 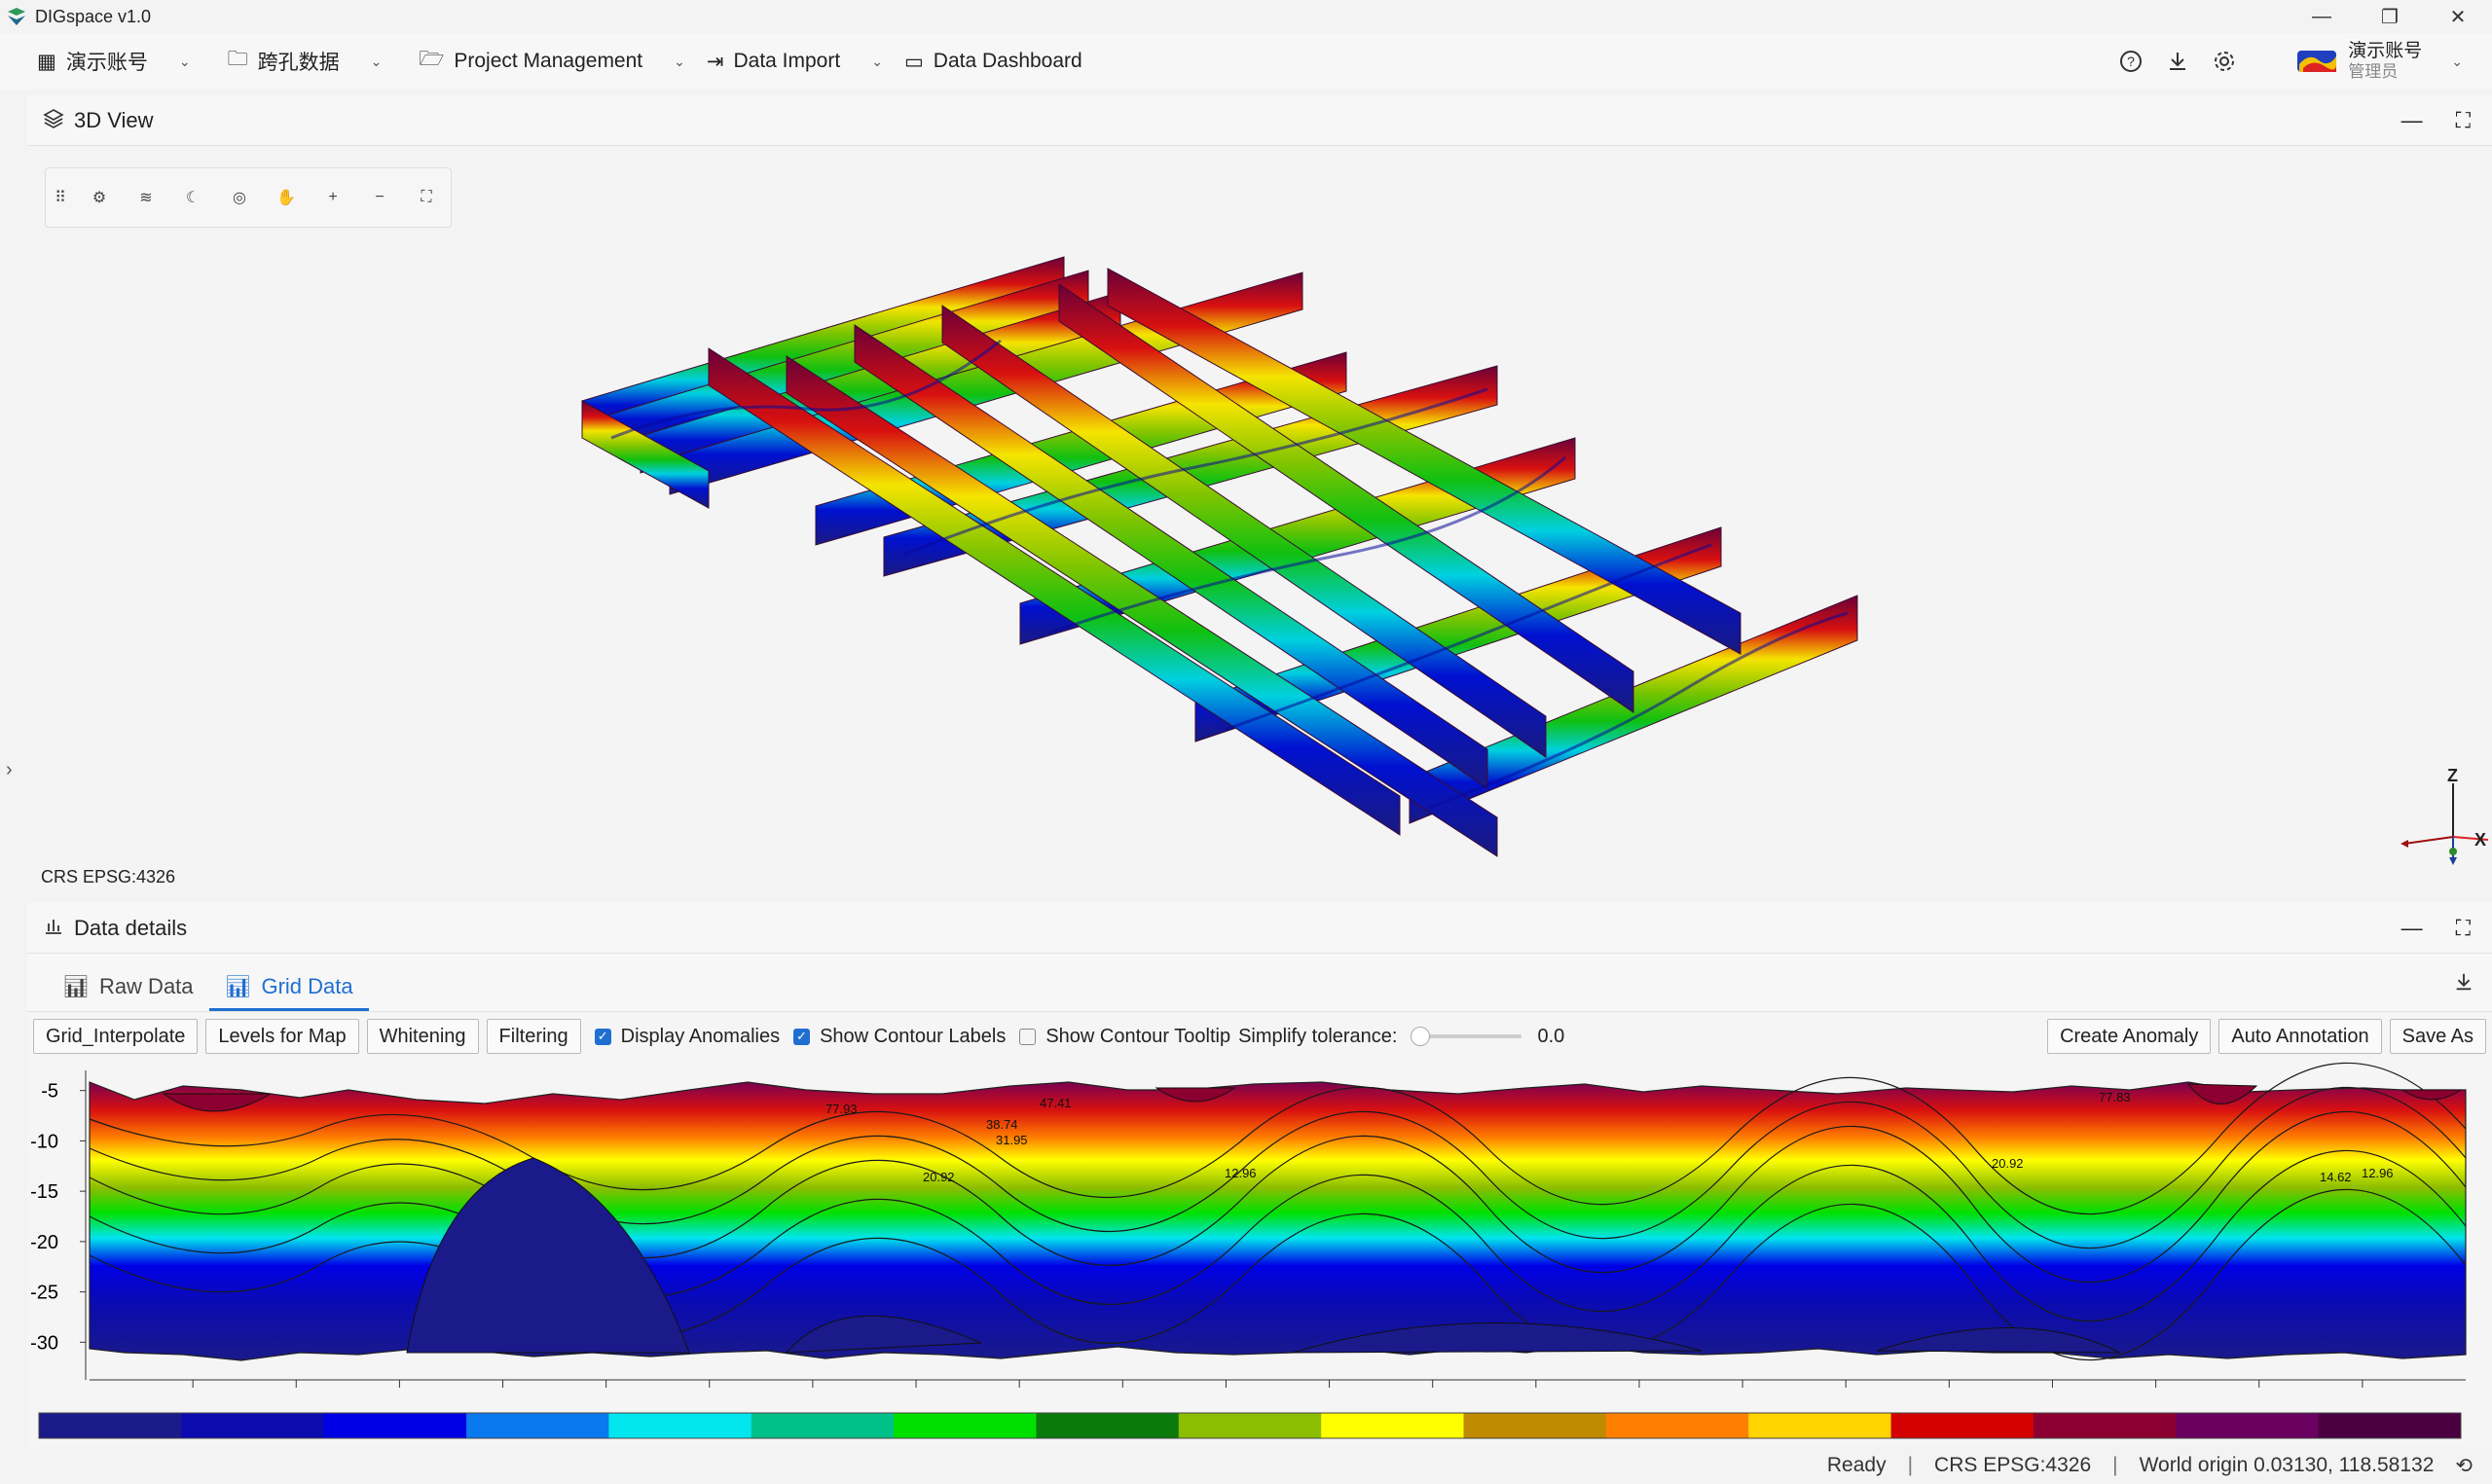 I want to click on y-tick-label: -20, so click(x=44, y=1243).